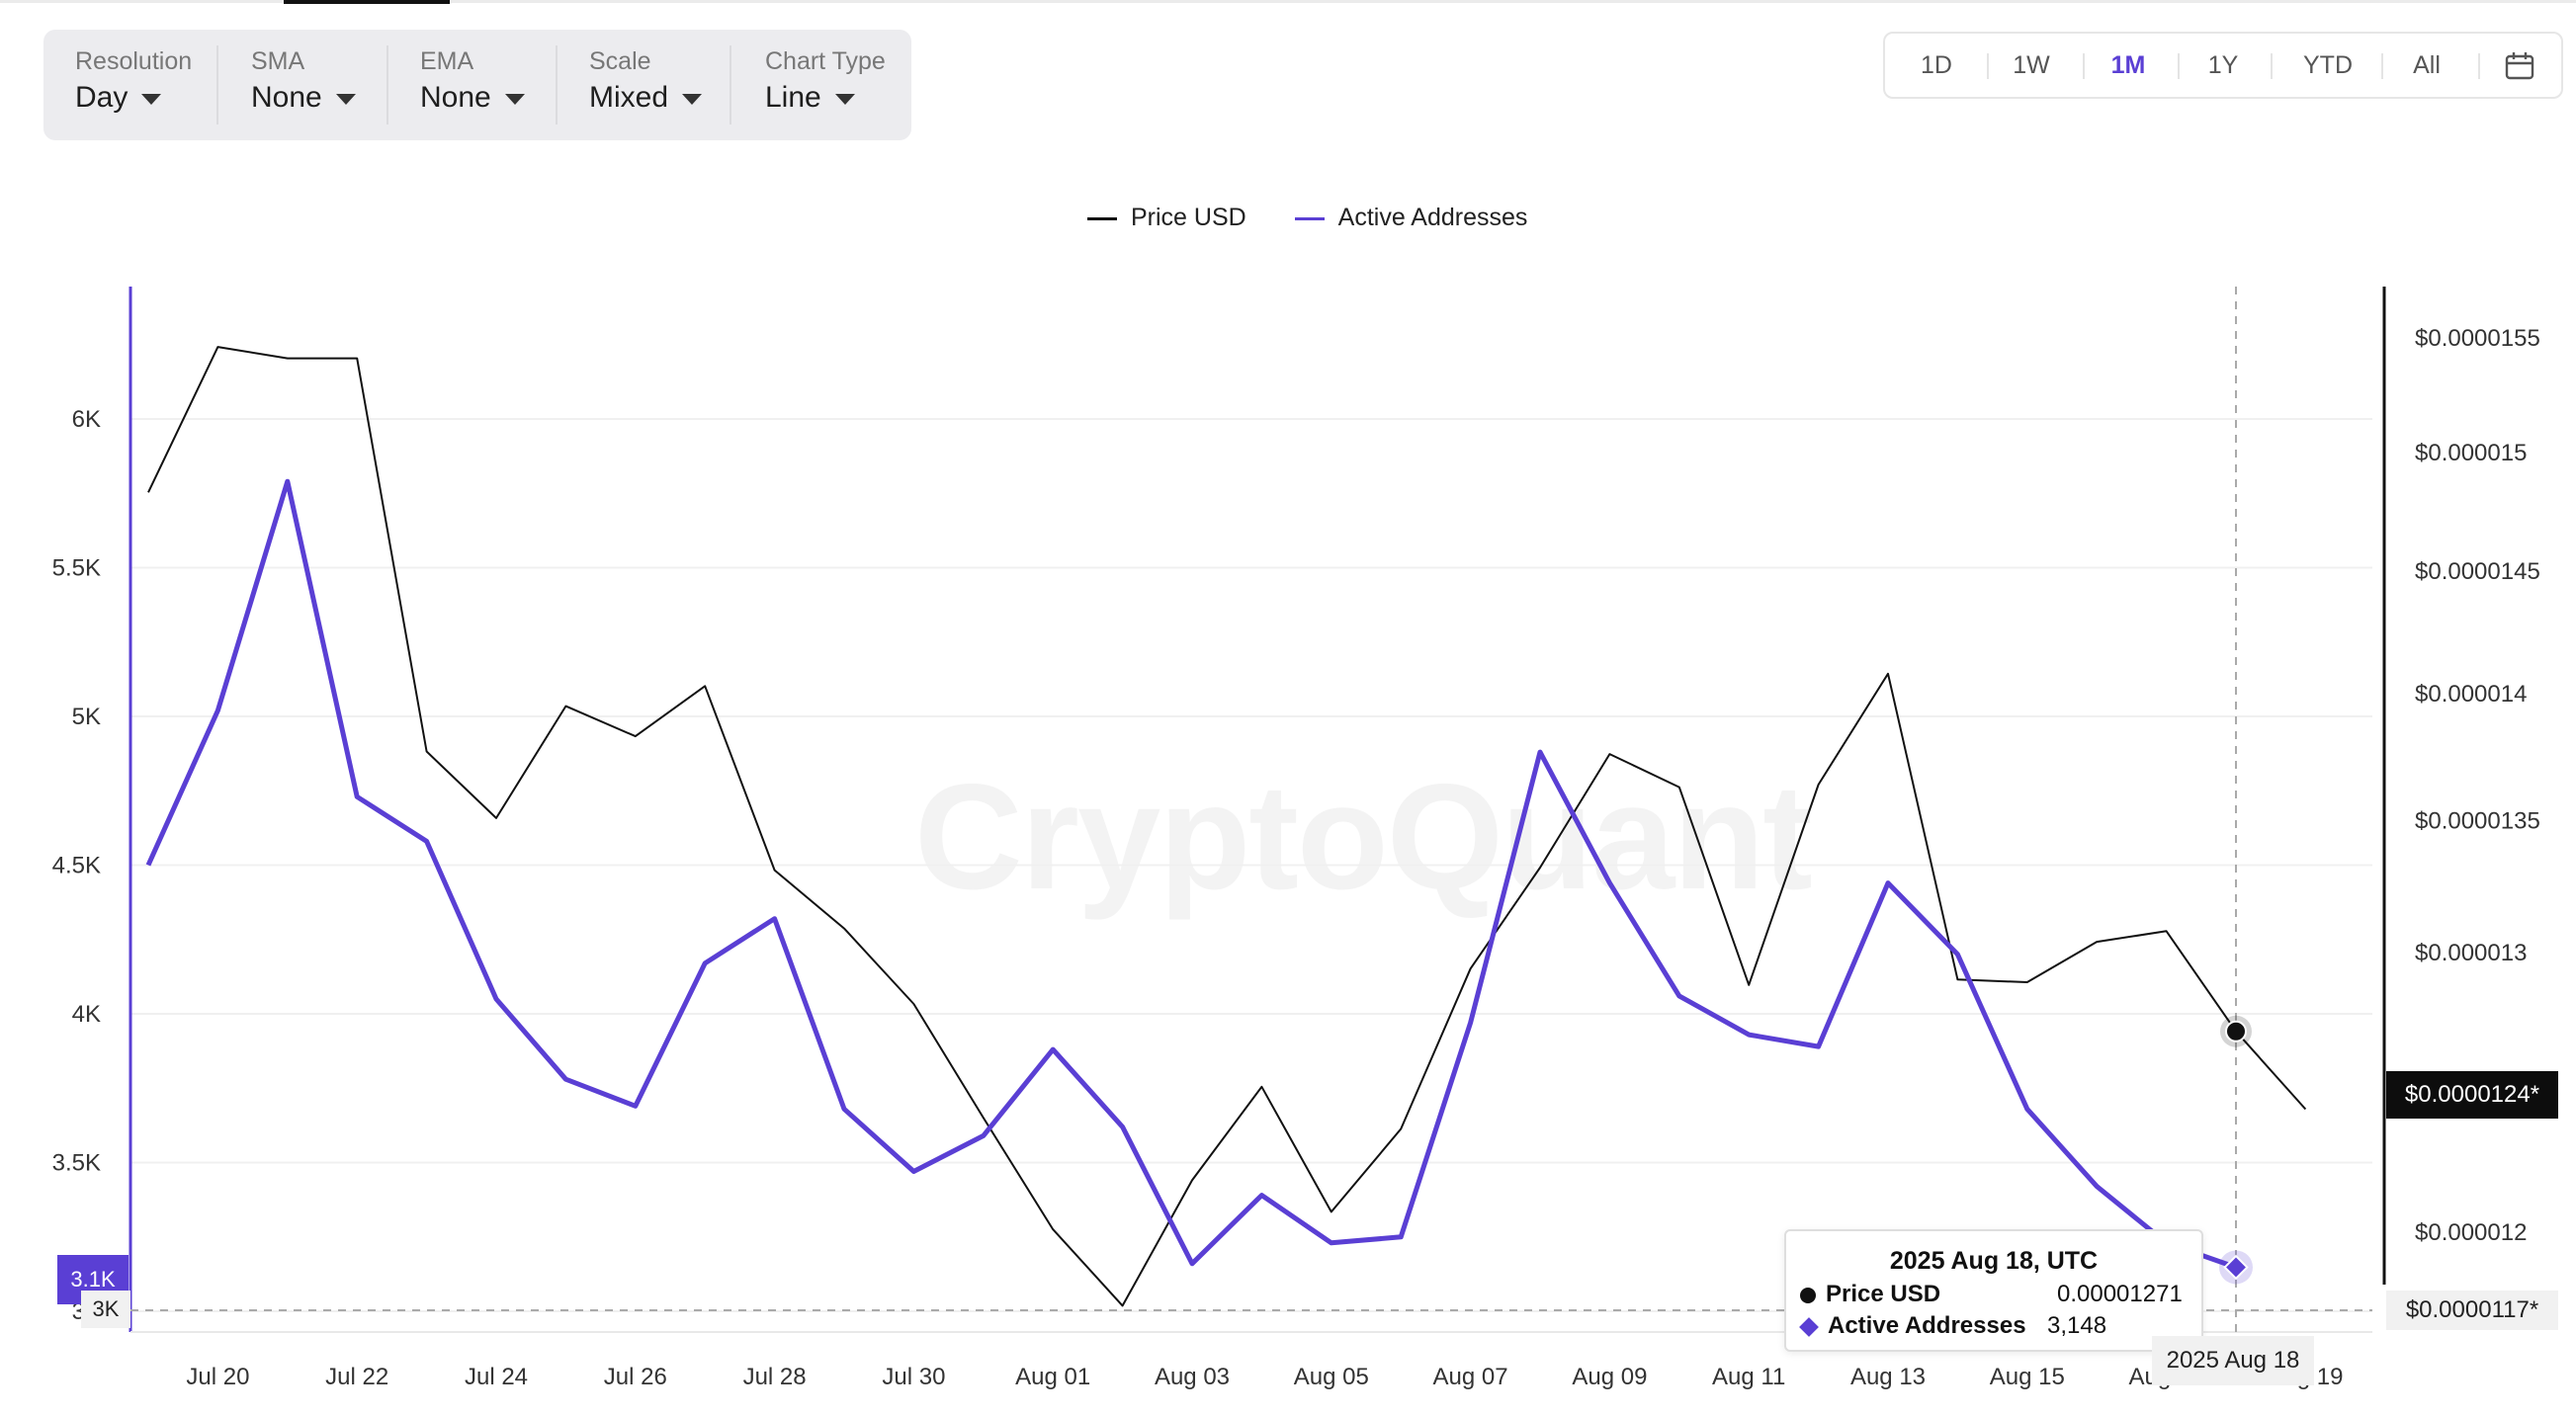 This screenshot has height=1417, width=2576. Describe the element at coordinates (1609, 1377) in the screenshot. I see `x-axis-tick-label: Aug 09` at that location.